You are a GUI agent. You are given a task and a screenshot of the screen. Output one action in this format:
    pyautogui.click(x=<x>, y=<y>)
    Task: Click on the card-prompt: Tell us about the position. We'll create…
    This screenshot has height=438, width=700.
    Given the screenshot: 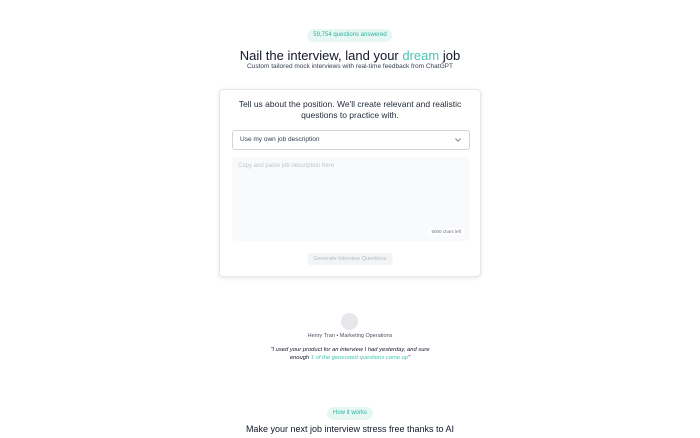 What is the action you would take?
    pyautogui.click(x=350, y=109)
    